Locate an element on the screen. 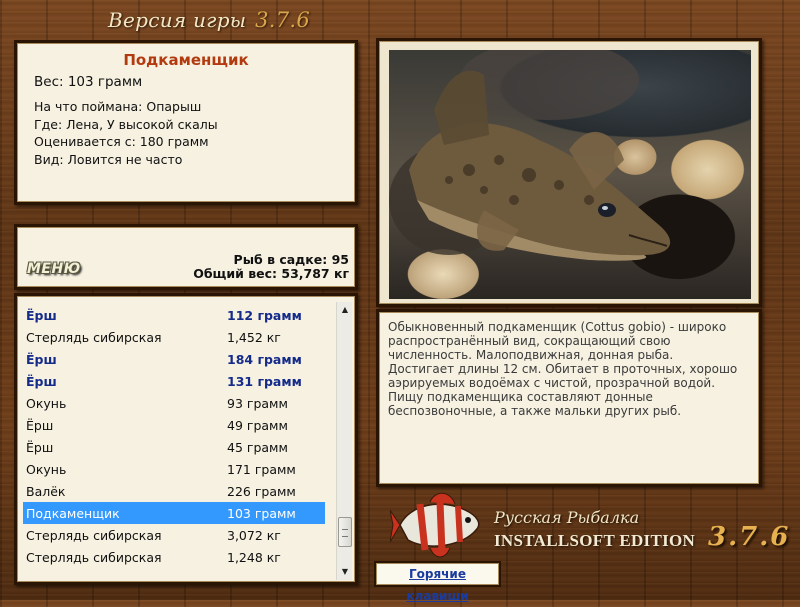 The width and height of the screenshot is (800, 607). menu-button: МЕНЮ is located at coordinates (57, 271).